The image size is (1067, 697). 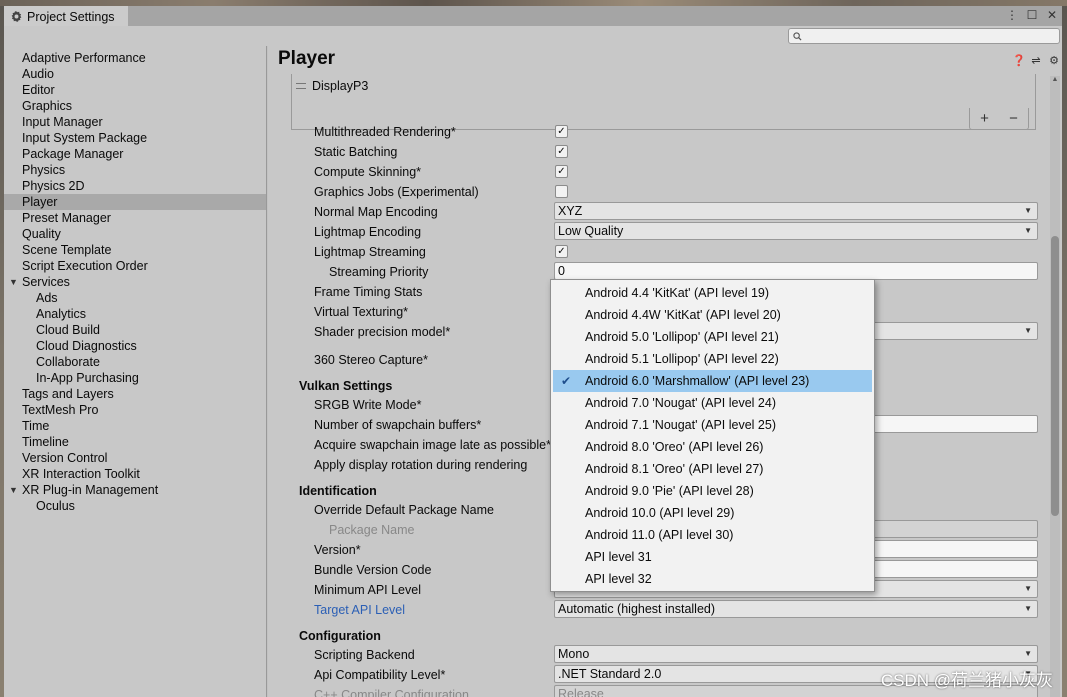 What do you see at coordinates (1055, 376) in the screenshot?
I see `scrollbar-thumb` at bounding box center [1055, 376].